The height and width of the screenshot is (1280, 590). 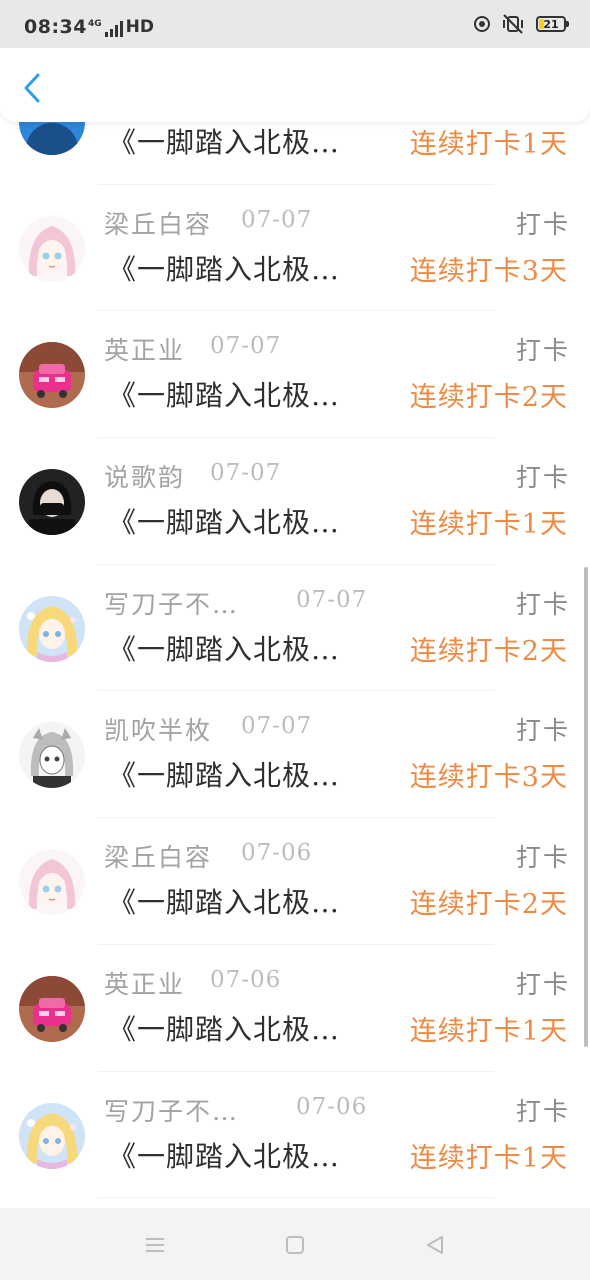 What do you see at coordinates (55, 27) in the screenshot?
I see `status-time: 08:34` at bounding box center [55, 27].